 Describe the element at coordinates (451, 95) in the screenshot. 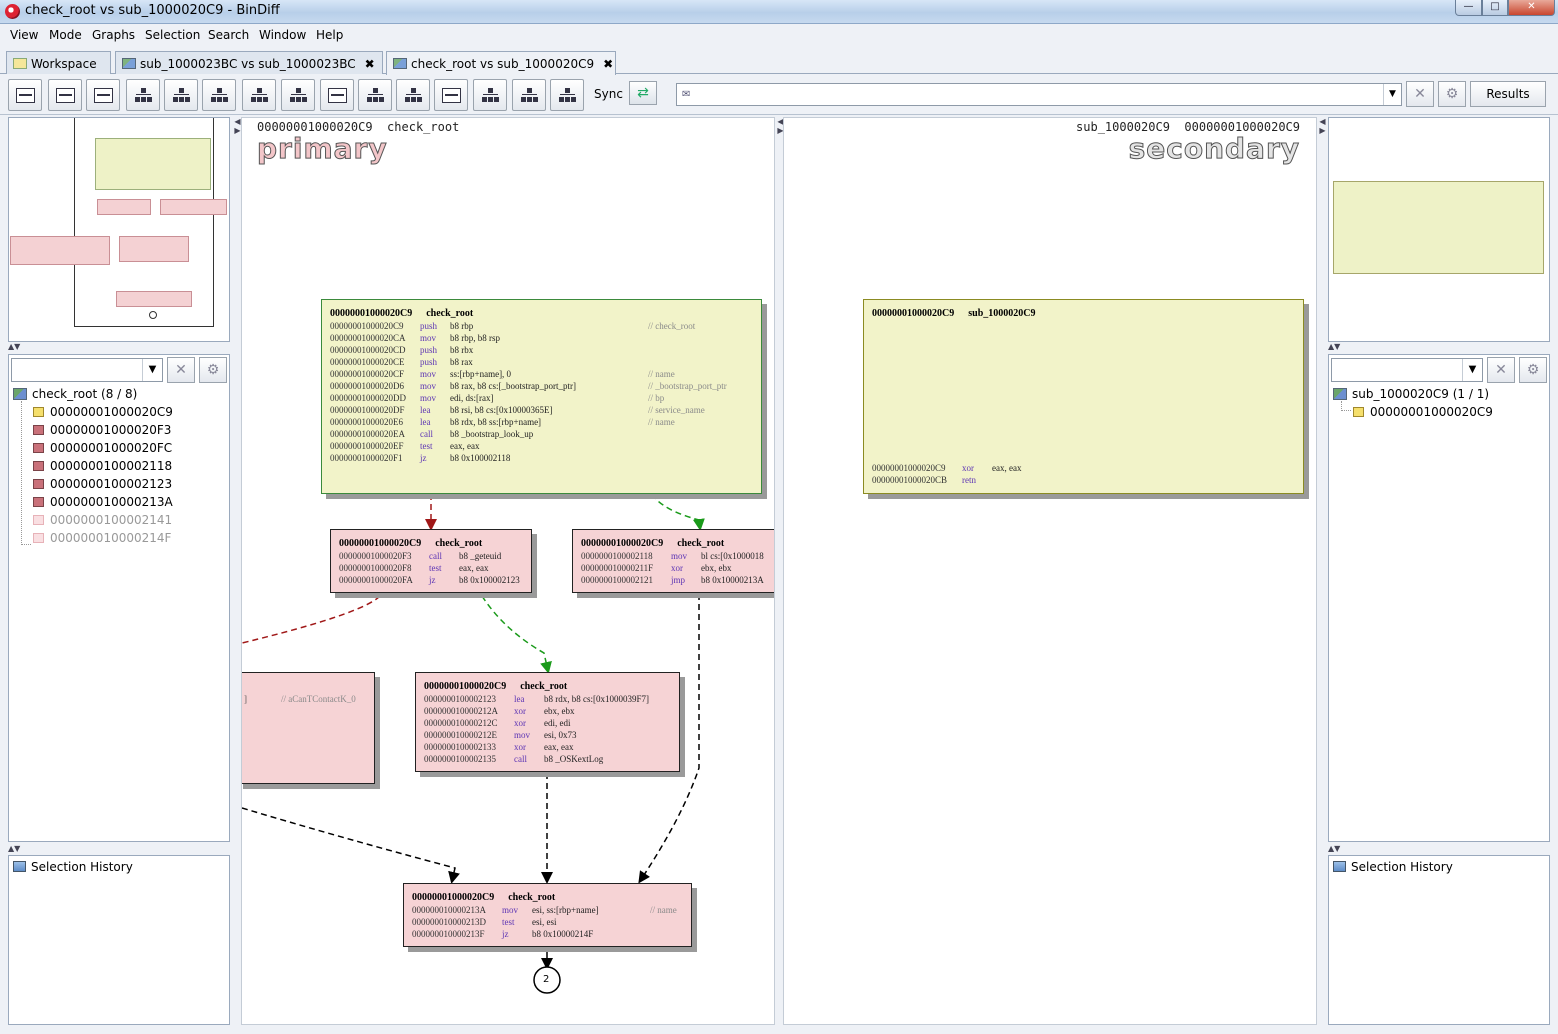

I see `compare-button` at that location.